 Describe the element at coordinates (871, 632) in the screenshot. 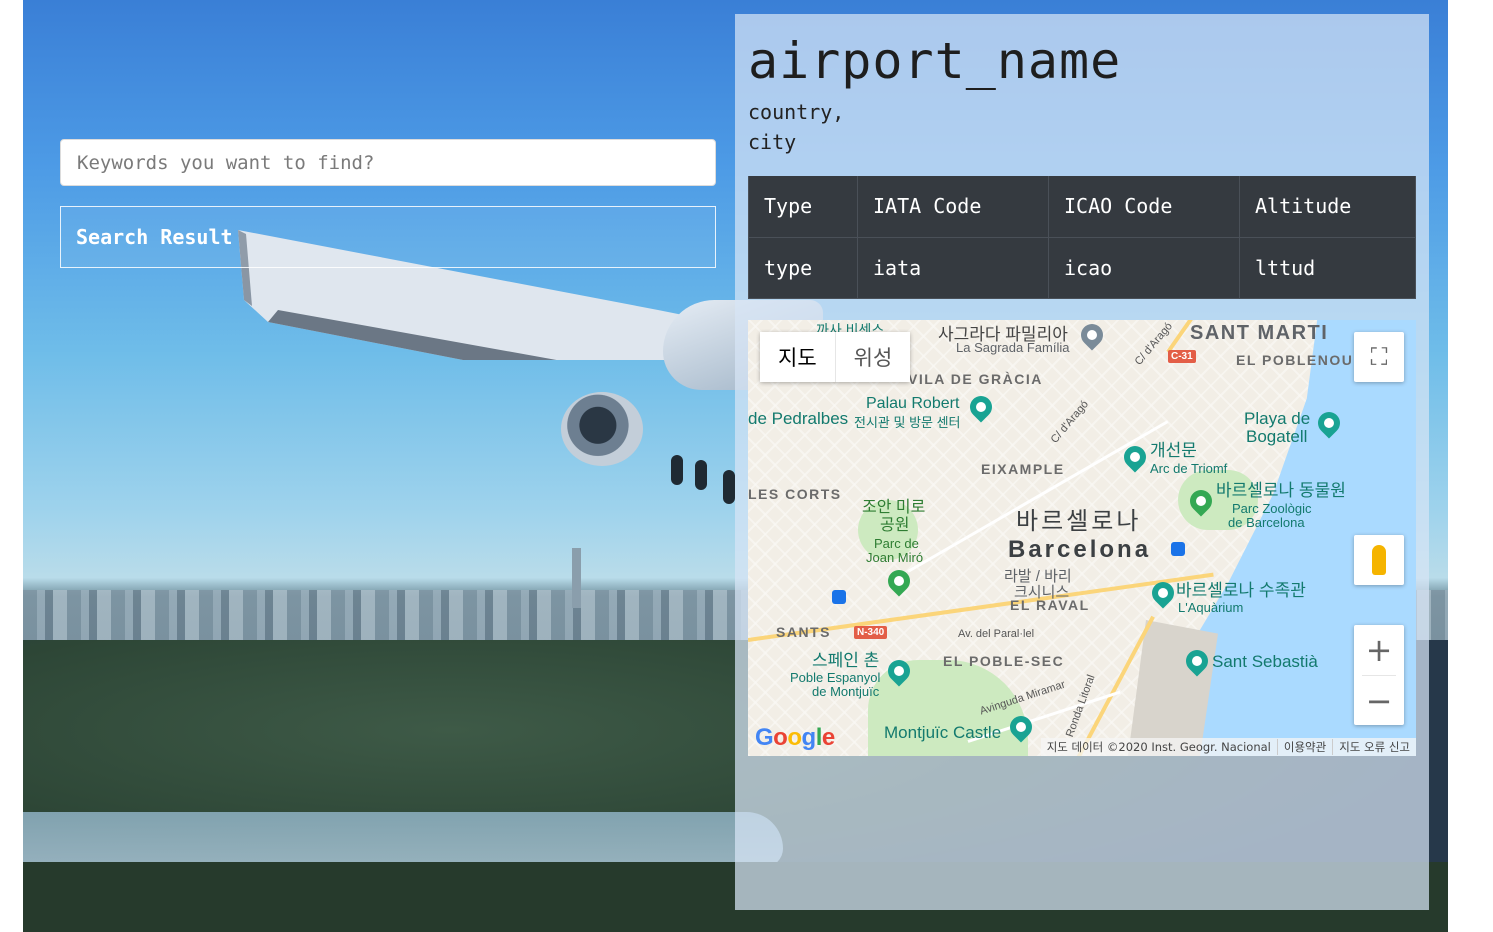

I see `map-shield-n340: N-340` at that location.